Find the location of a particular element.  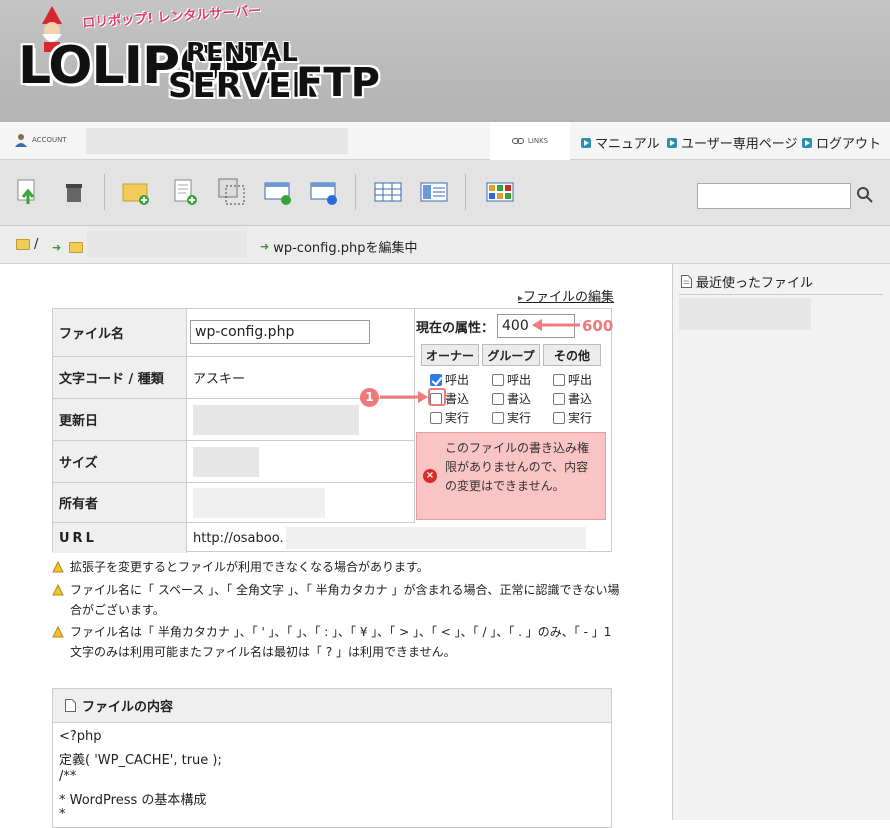

logo-ftp-text: FTP is located at coordinates (338, 83).